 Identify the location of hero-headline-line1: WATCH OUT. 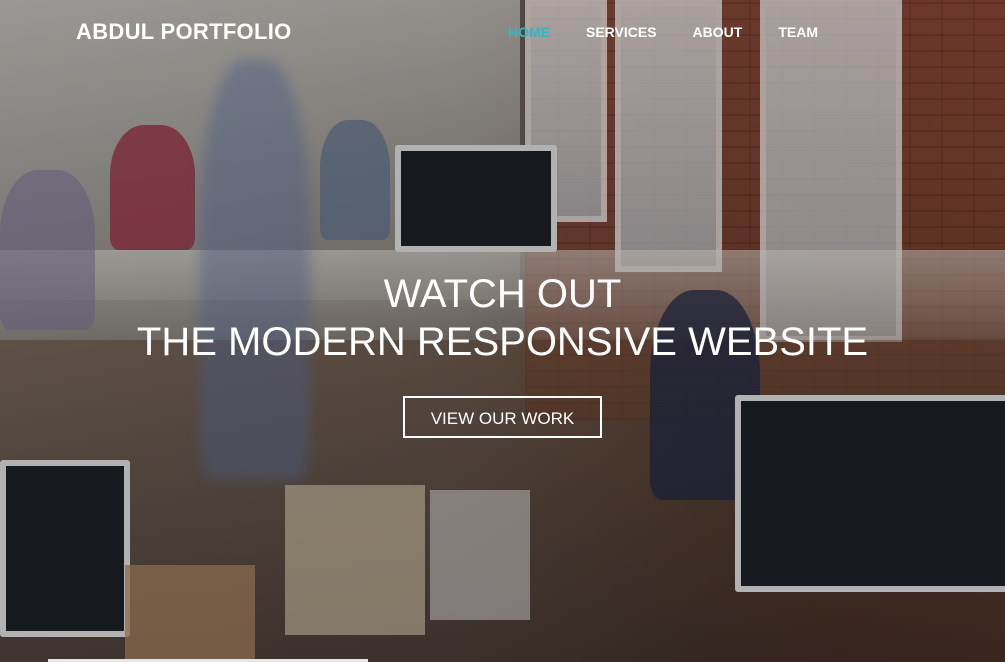
(502, 294).